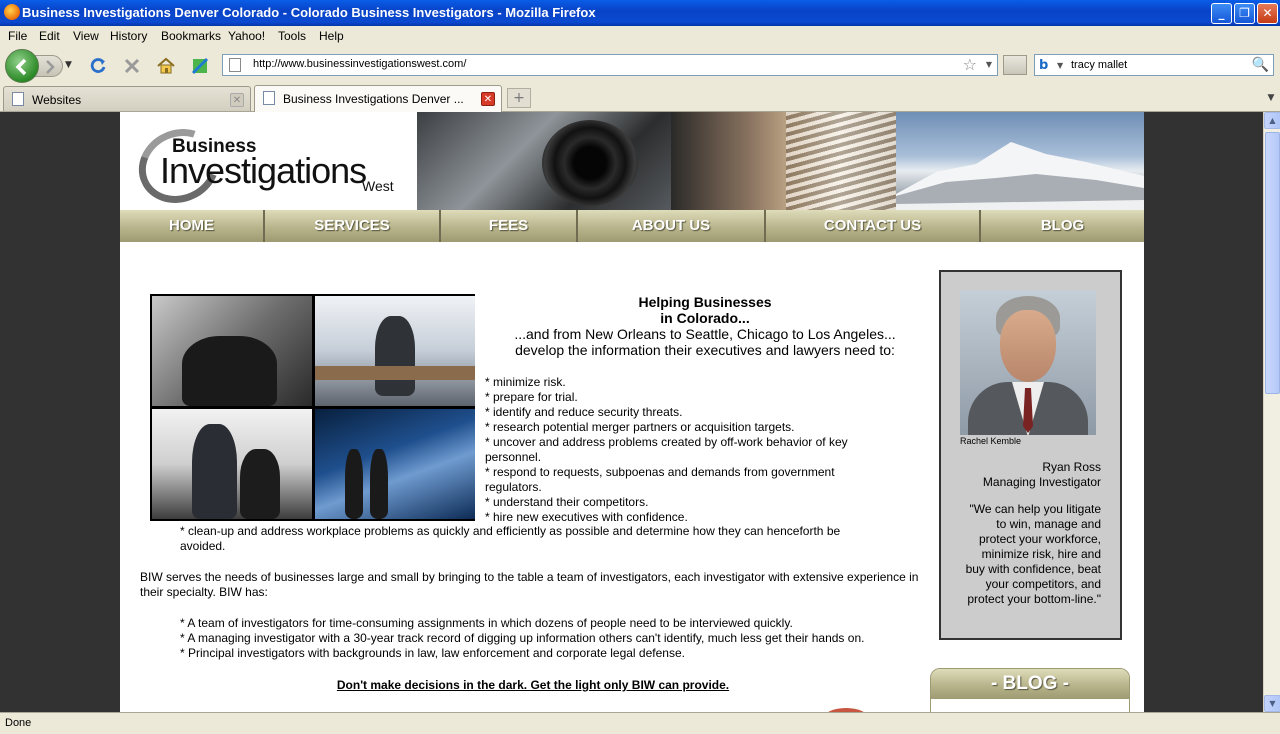 This screenshot has height=734, width=1280. Describe the element at coordinates (705, 302) in the screenshot. I see `headline-line: Helping Businesses` at that location.